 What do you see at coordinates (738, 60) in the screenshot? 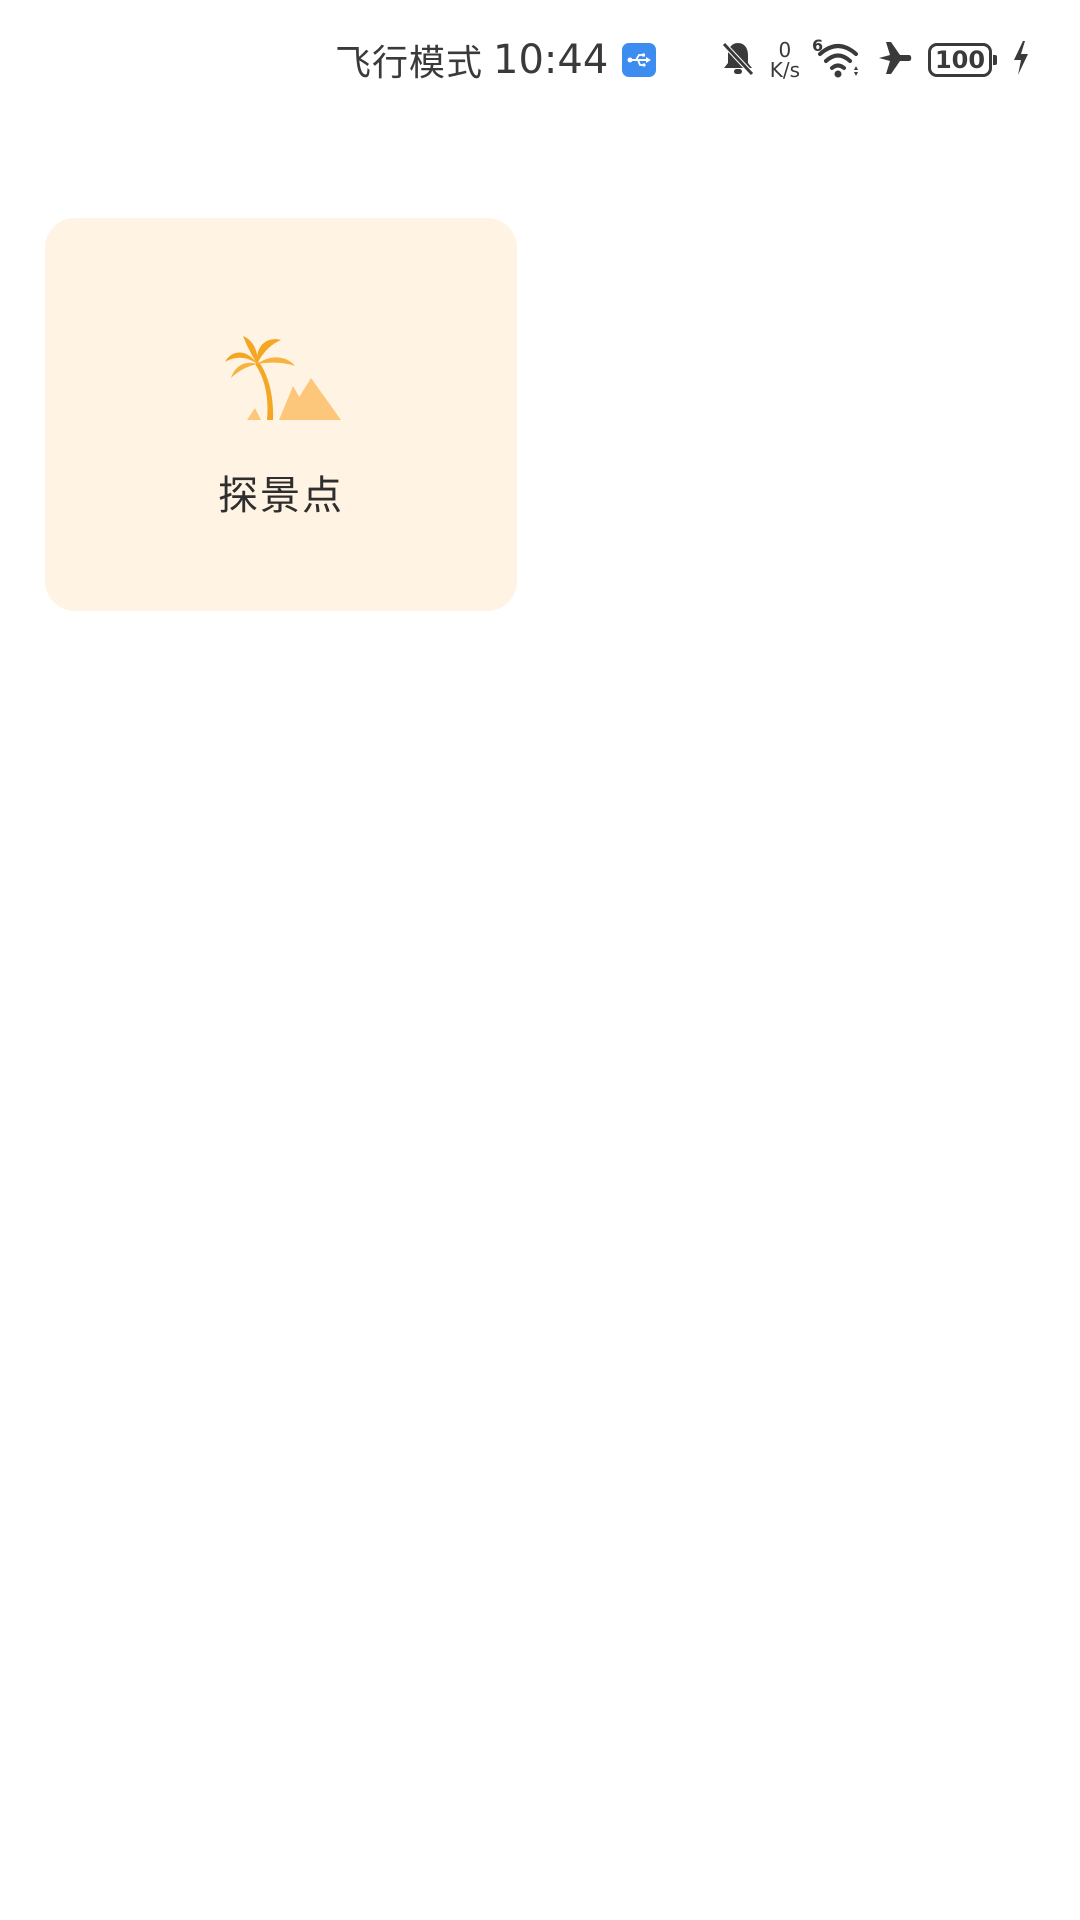
I see `bell-muted-icon` at bounding box center [738, 60].